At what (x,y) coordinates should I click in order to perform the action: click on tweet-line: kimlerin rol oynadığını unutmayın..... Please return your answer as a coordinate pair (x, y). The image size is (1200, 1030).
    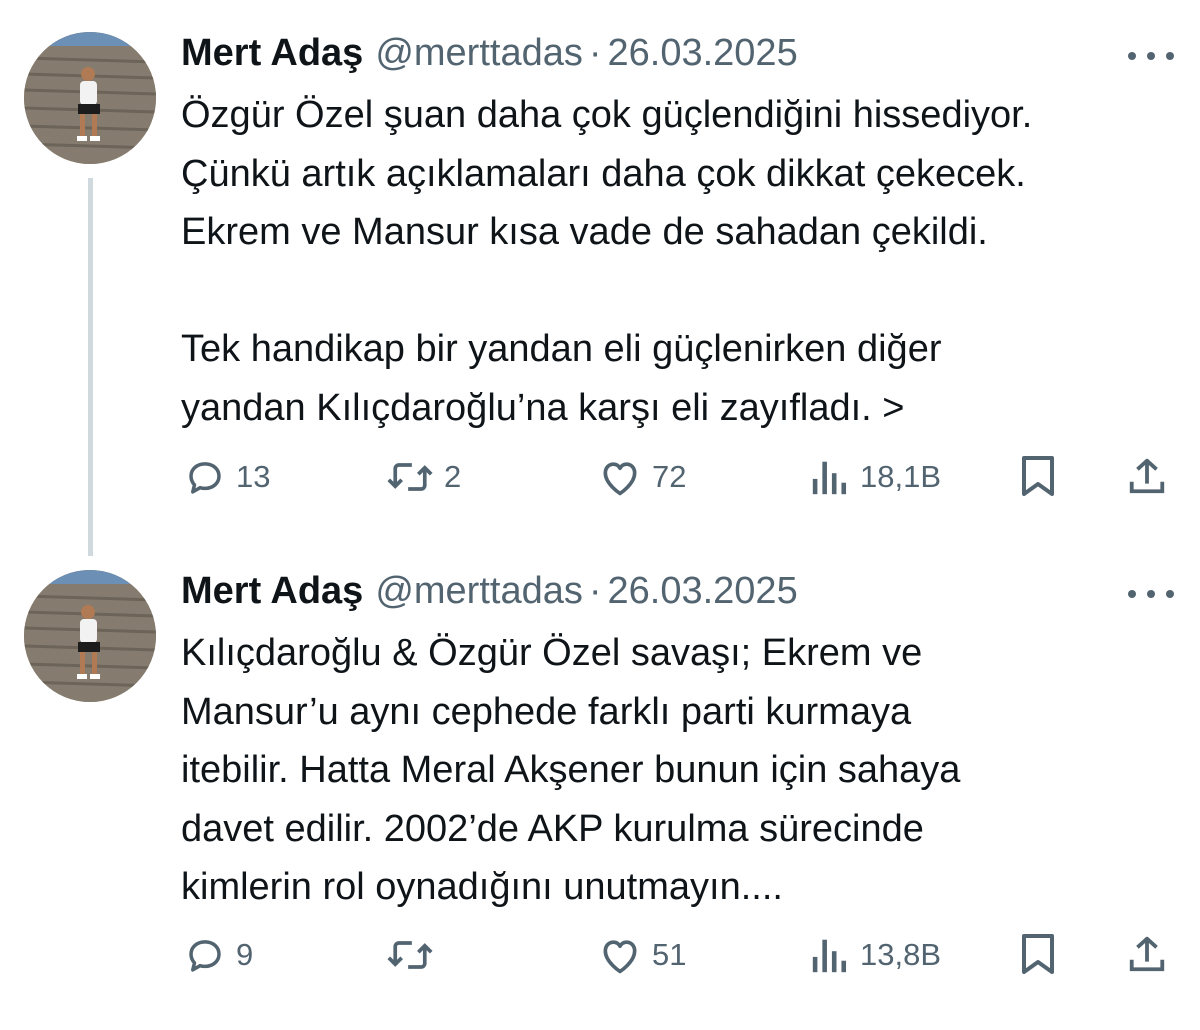
    Looking at the image, I should click on (482, 887).